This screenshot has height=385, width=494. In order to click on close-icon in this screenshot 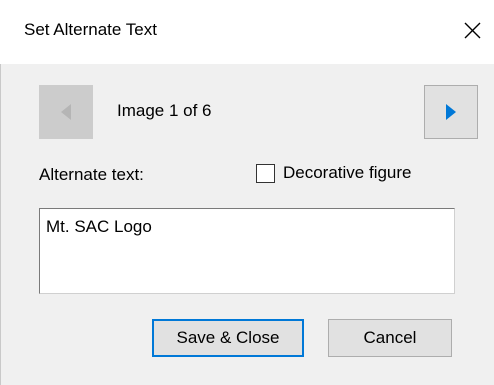, I will do `click(472, 30)`.